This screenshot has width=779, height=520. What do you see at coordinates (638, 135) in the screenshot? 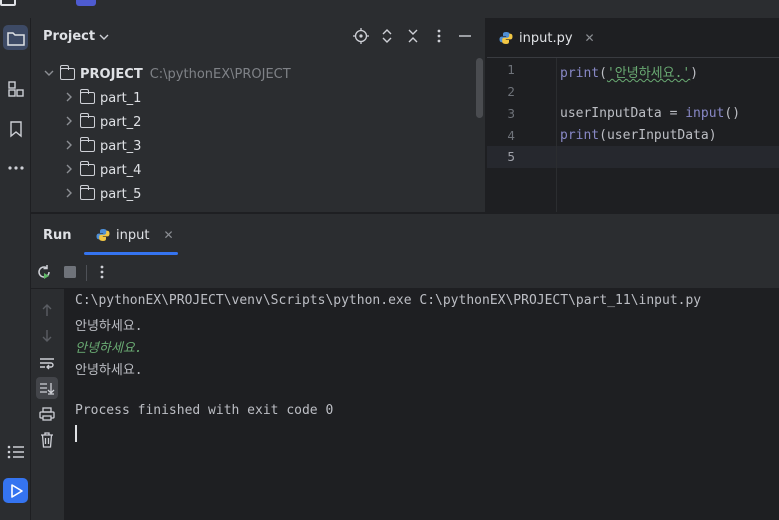
I see `code-line-4: print(userInputData)` at bounding box center [638, 135].